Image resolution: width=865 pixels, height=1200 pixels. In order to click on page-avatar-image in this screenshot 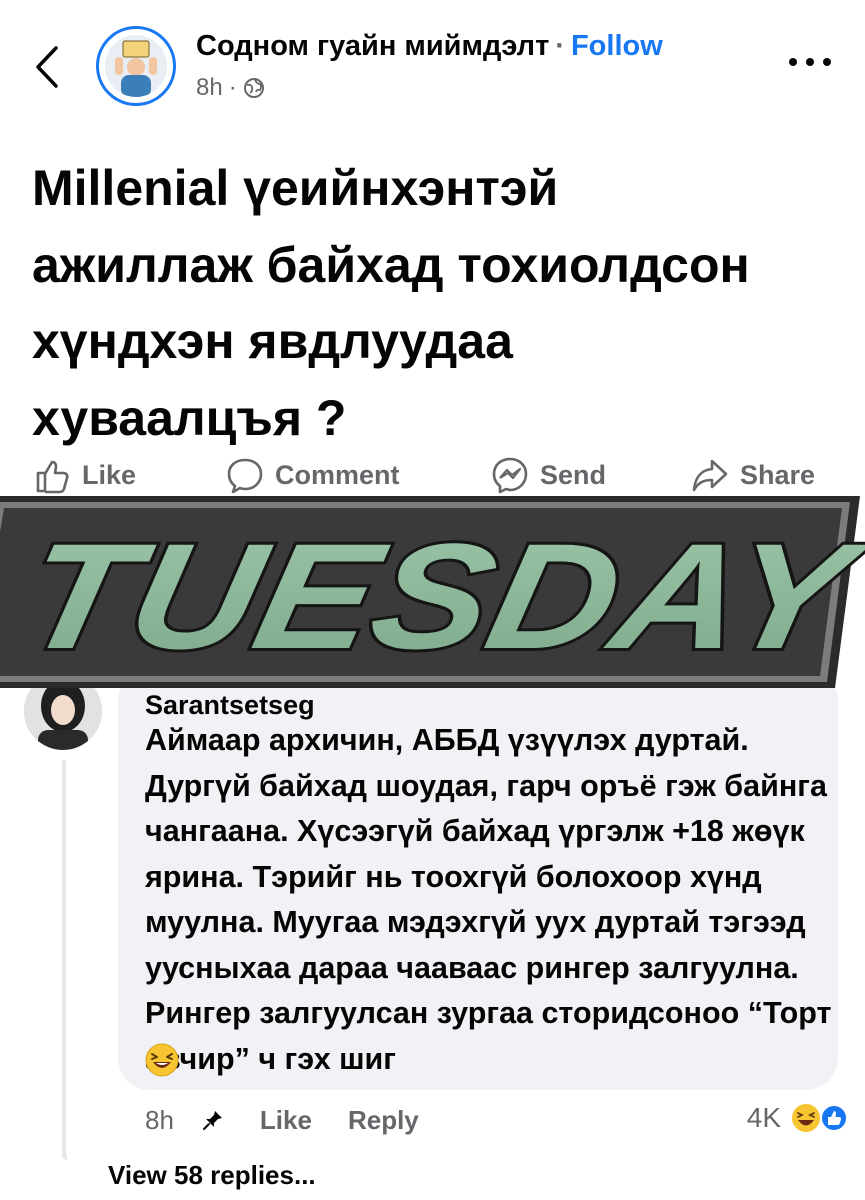, I will do `click(136, 66)`.